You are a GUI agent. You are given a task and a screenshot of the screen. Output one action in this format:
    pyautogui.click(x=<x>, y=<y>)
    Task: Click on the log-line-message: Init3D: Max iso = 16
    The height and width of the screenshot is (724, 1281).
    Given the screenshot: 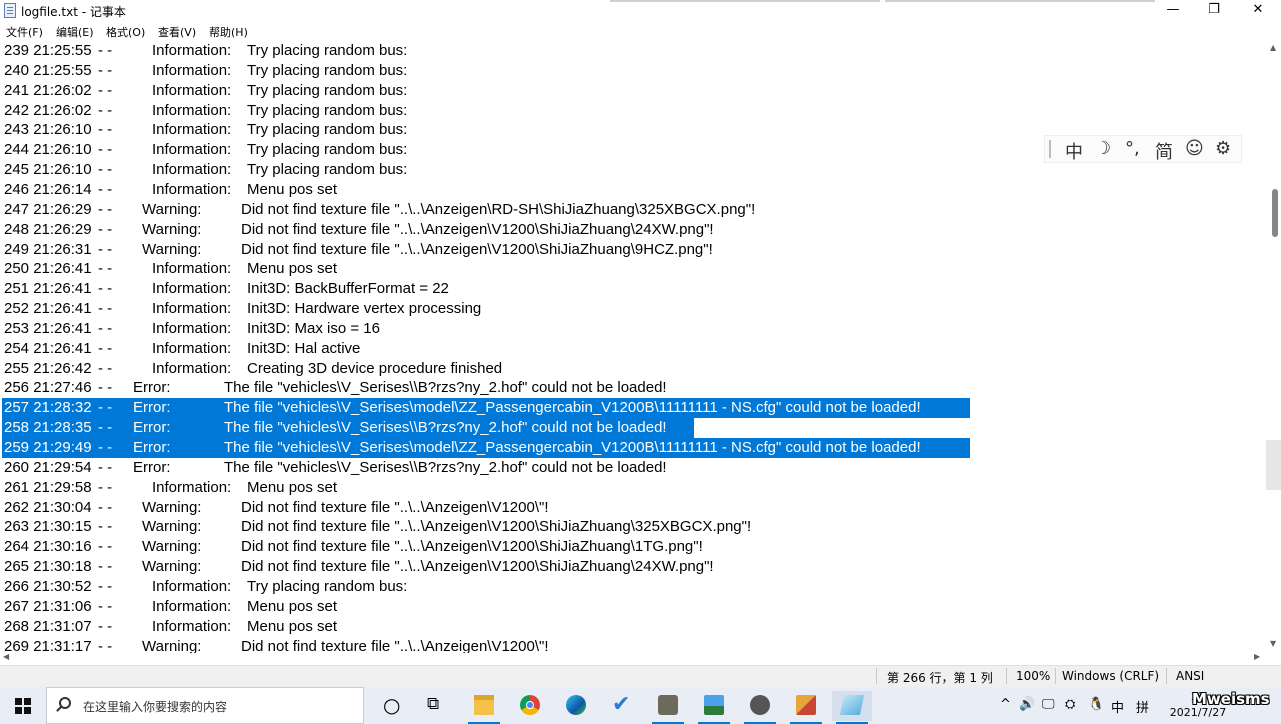 What is the action you would take?
    pyautogui.click(x=313, y=328)
    